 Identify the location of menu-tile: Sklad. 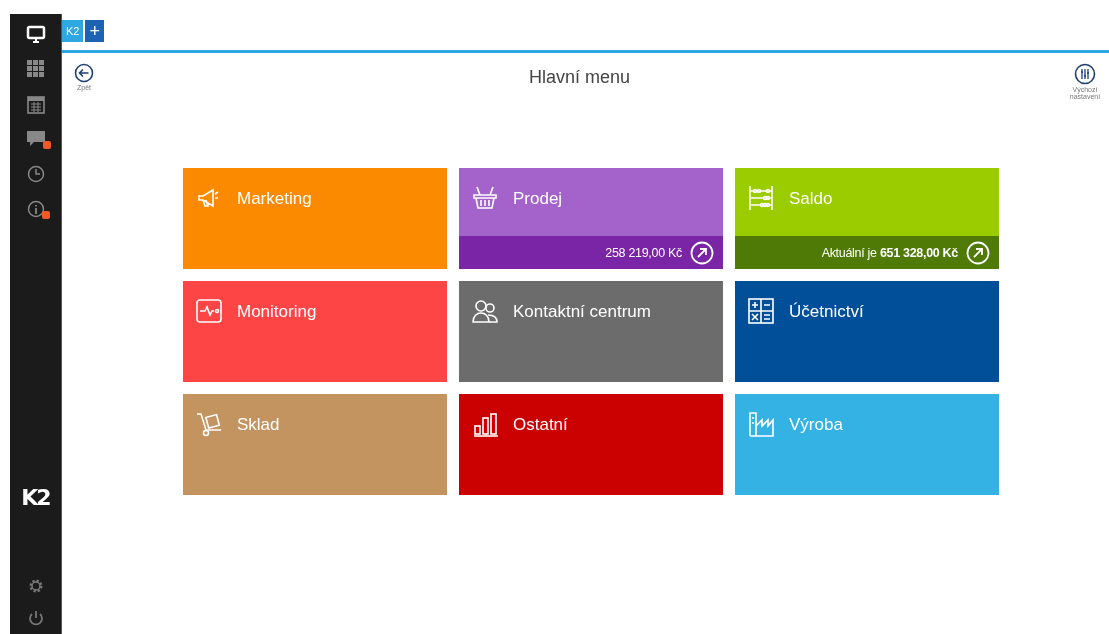
(315, 444).